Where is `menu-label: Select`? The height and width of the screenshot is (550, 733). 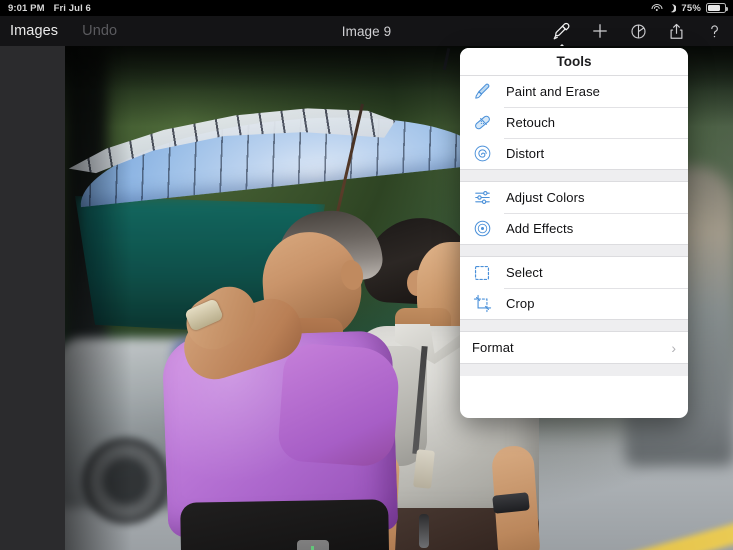 menu-label: Select is located at coordinates (524, 272).